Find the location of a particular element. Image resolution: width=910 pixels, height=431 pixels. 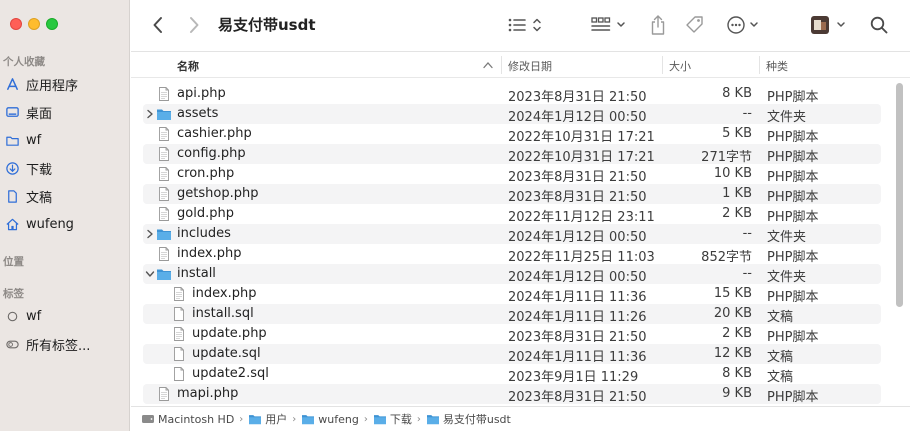

app-store-icon is located at coordinates (12, 84).